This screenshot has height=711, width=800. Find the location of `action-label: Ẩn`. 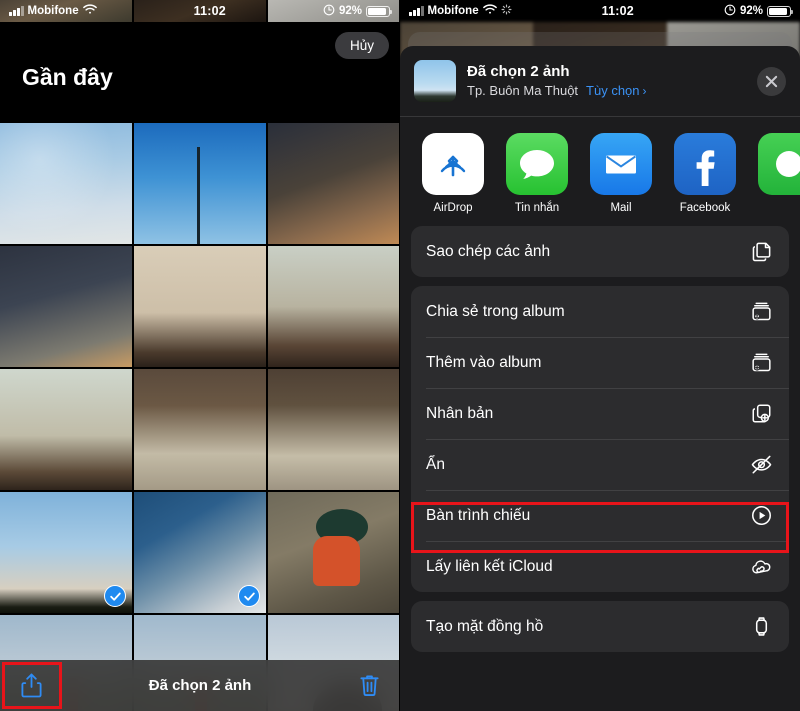

action-label: Ẩn is located at coordinates (435, 464).